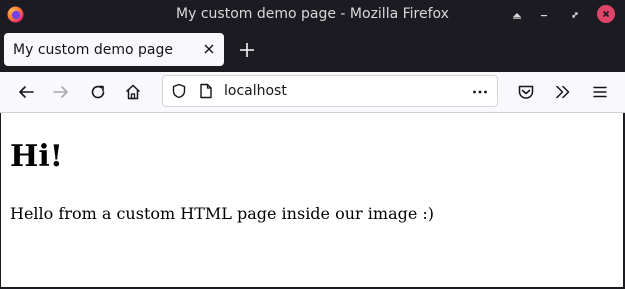 Image resolution: width=625 pixels, height=289 pixels. I want to click on close-icon, so click(606, 14).